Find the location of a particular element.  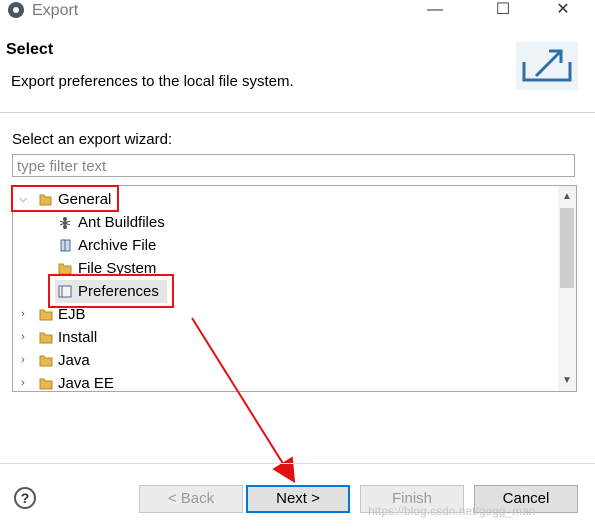

annotation-box-preferences is located at coordinates (111, 291).